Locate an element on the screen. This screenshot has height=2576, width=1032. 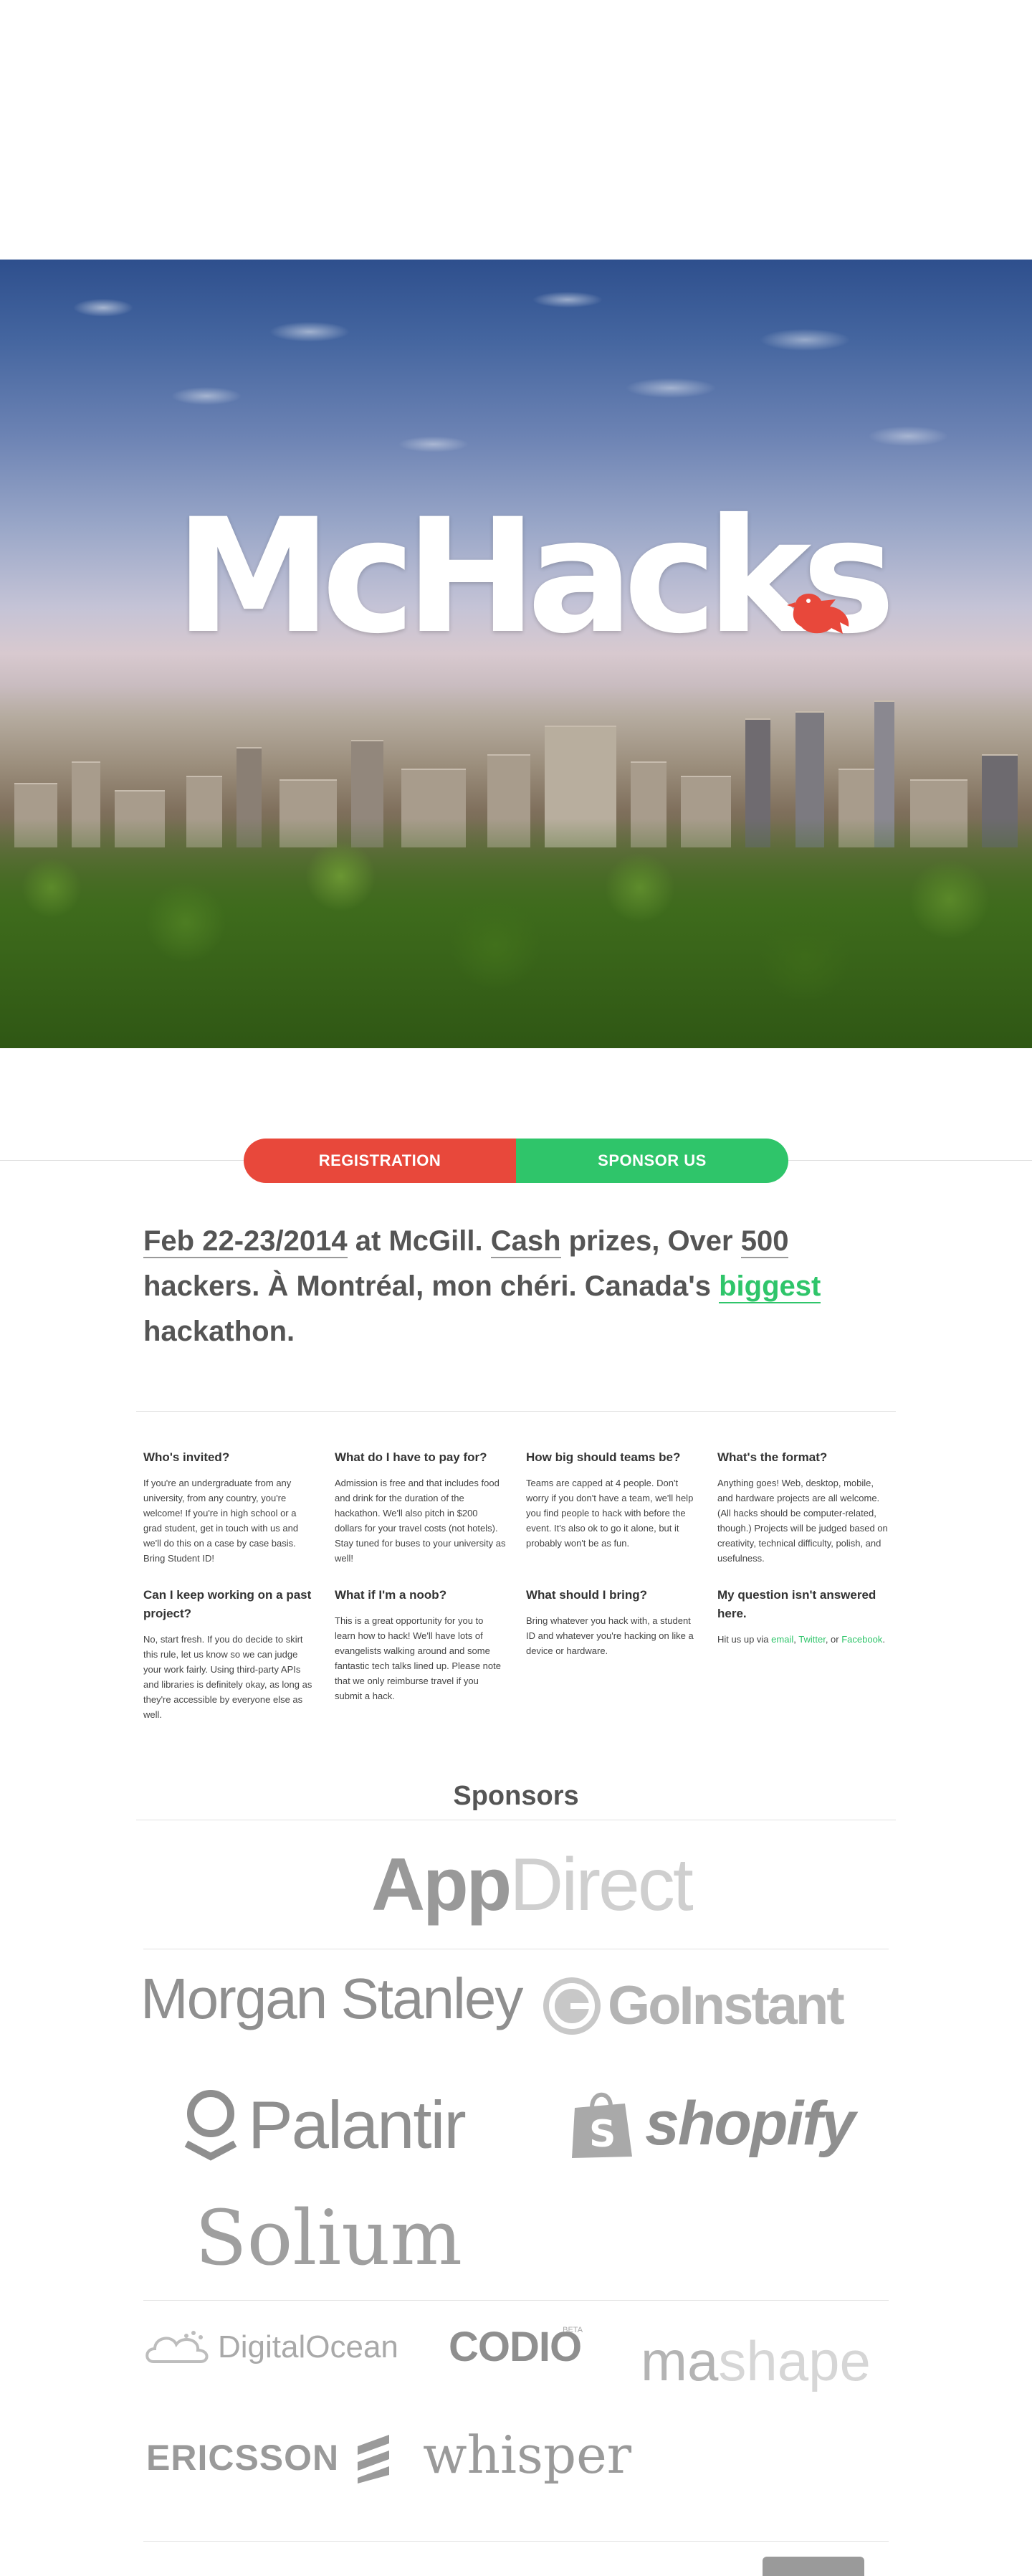
shopify-text: shopify is located at coordinates (750, 2123).